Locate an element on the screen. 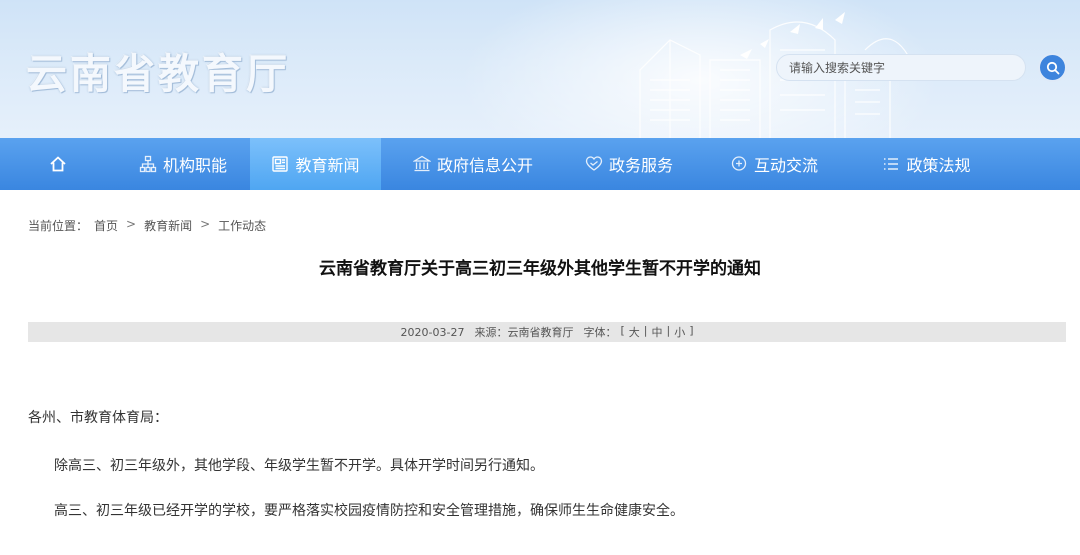 Image resolution: width=1080 pixels, height=555 pixels. home-icon is located at coordinates (58, 164).